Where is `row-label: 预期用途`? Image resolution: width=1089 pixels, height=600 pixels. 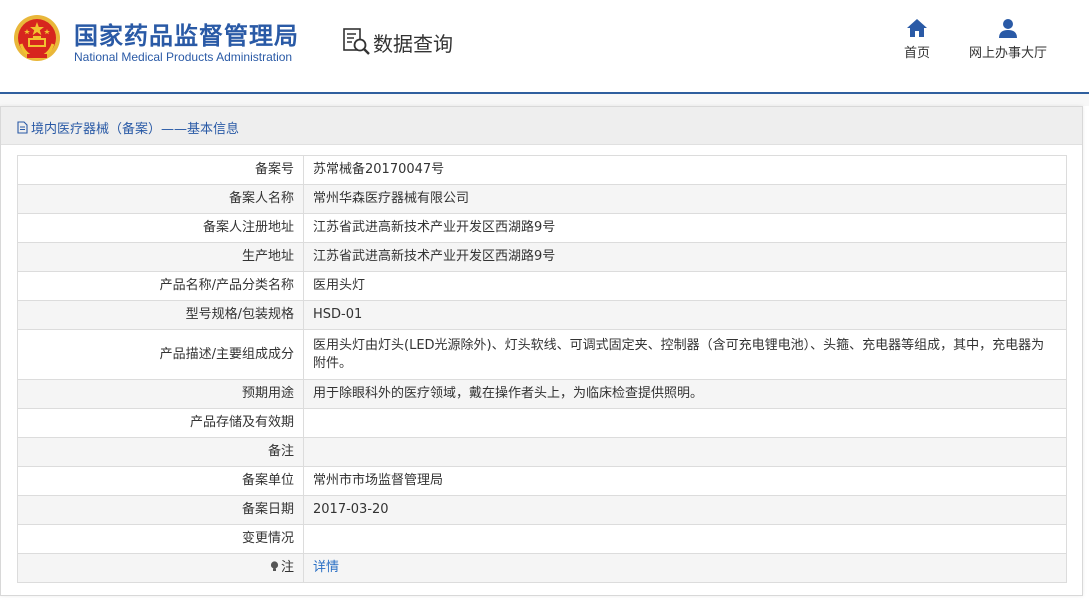
row-label: 预期用途 is located at coordinates (160, 394).